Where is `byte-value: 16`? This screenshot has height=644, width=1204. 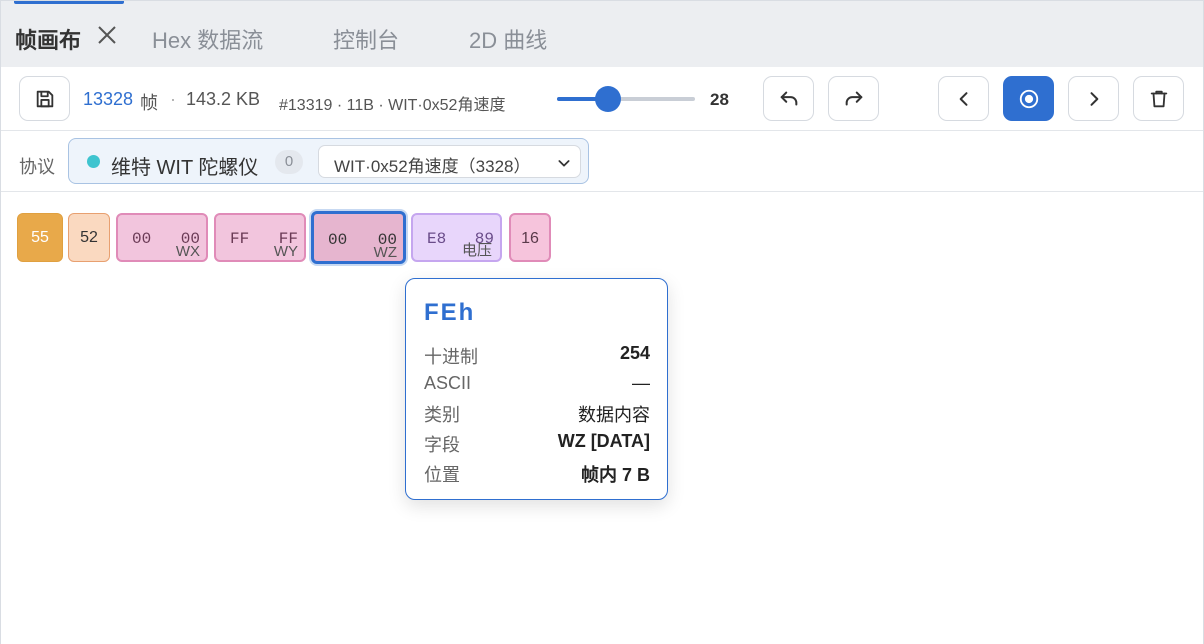
byte-value: 16 is located at coordinates (530, 238).